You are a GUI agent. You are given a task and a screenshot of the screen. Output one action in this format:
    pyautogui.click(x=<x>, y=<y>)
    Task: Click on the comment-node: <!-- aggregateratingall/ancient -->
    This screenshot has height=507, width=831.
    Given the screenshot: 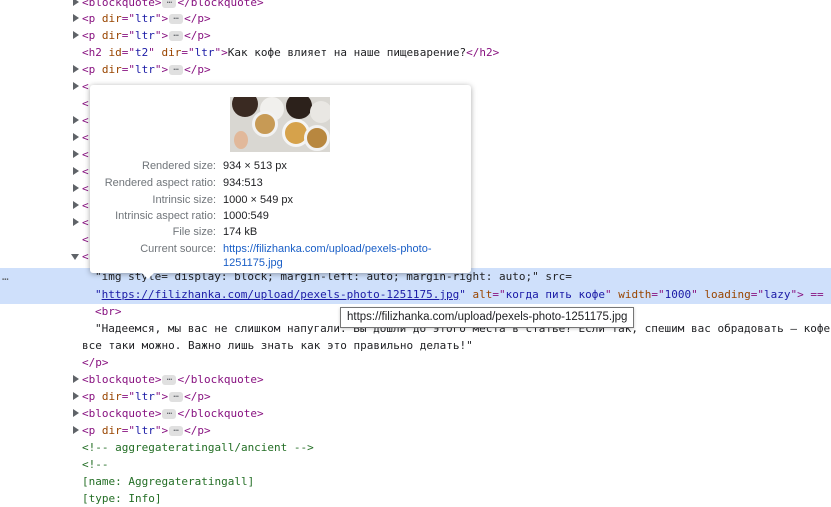 What is the action you would take?
    pyautogui.click(x=415, y=447)
    